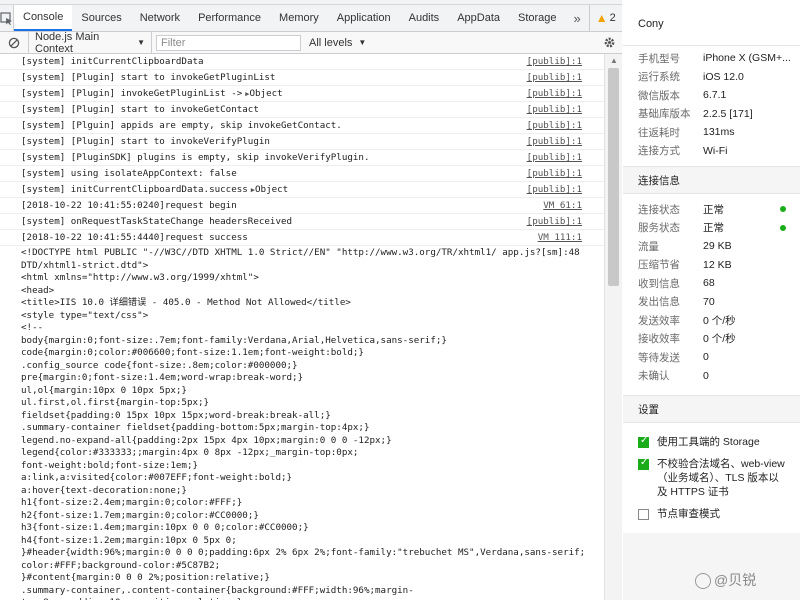 This screenshot has width=800, height=600. What do you see at coordinates (711, 180) in the screenshot?
I see `connection-info-title: 连接信息` at bounding box center [711, 180].